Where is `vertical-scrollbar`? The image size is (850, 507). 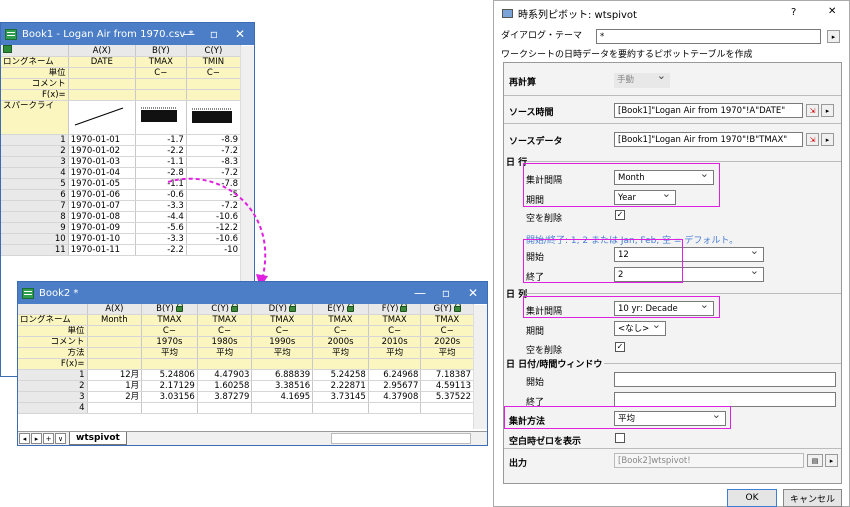 vertical-scrollbar is located at coordinates (480, 367).